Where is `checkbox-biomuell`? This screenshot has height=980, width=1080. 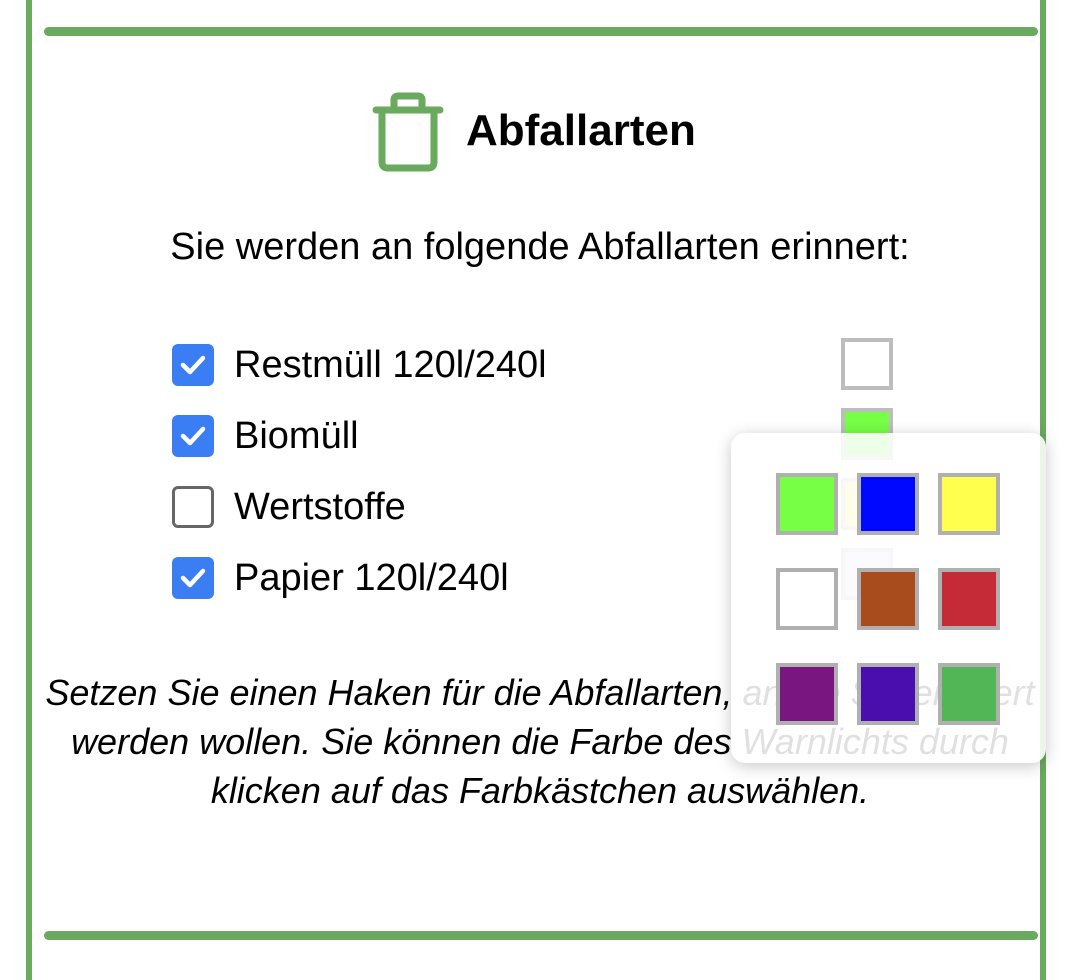
checkbox-biomuell is located at coordinates (193, 436).